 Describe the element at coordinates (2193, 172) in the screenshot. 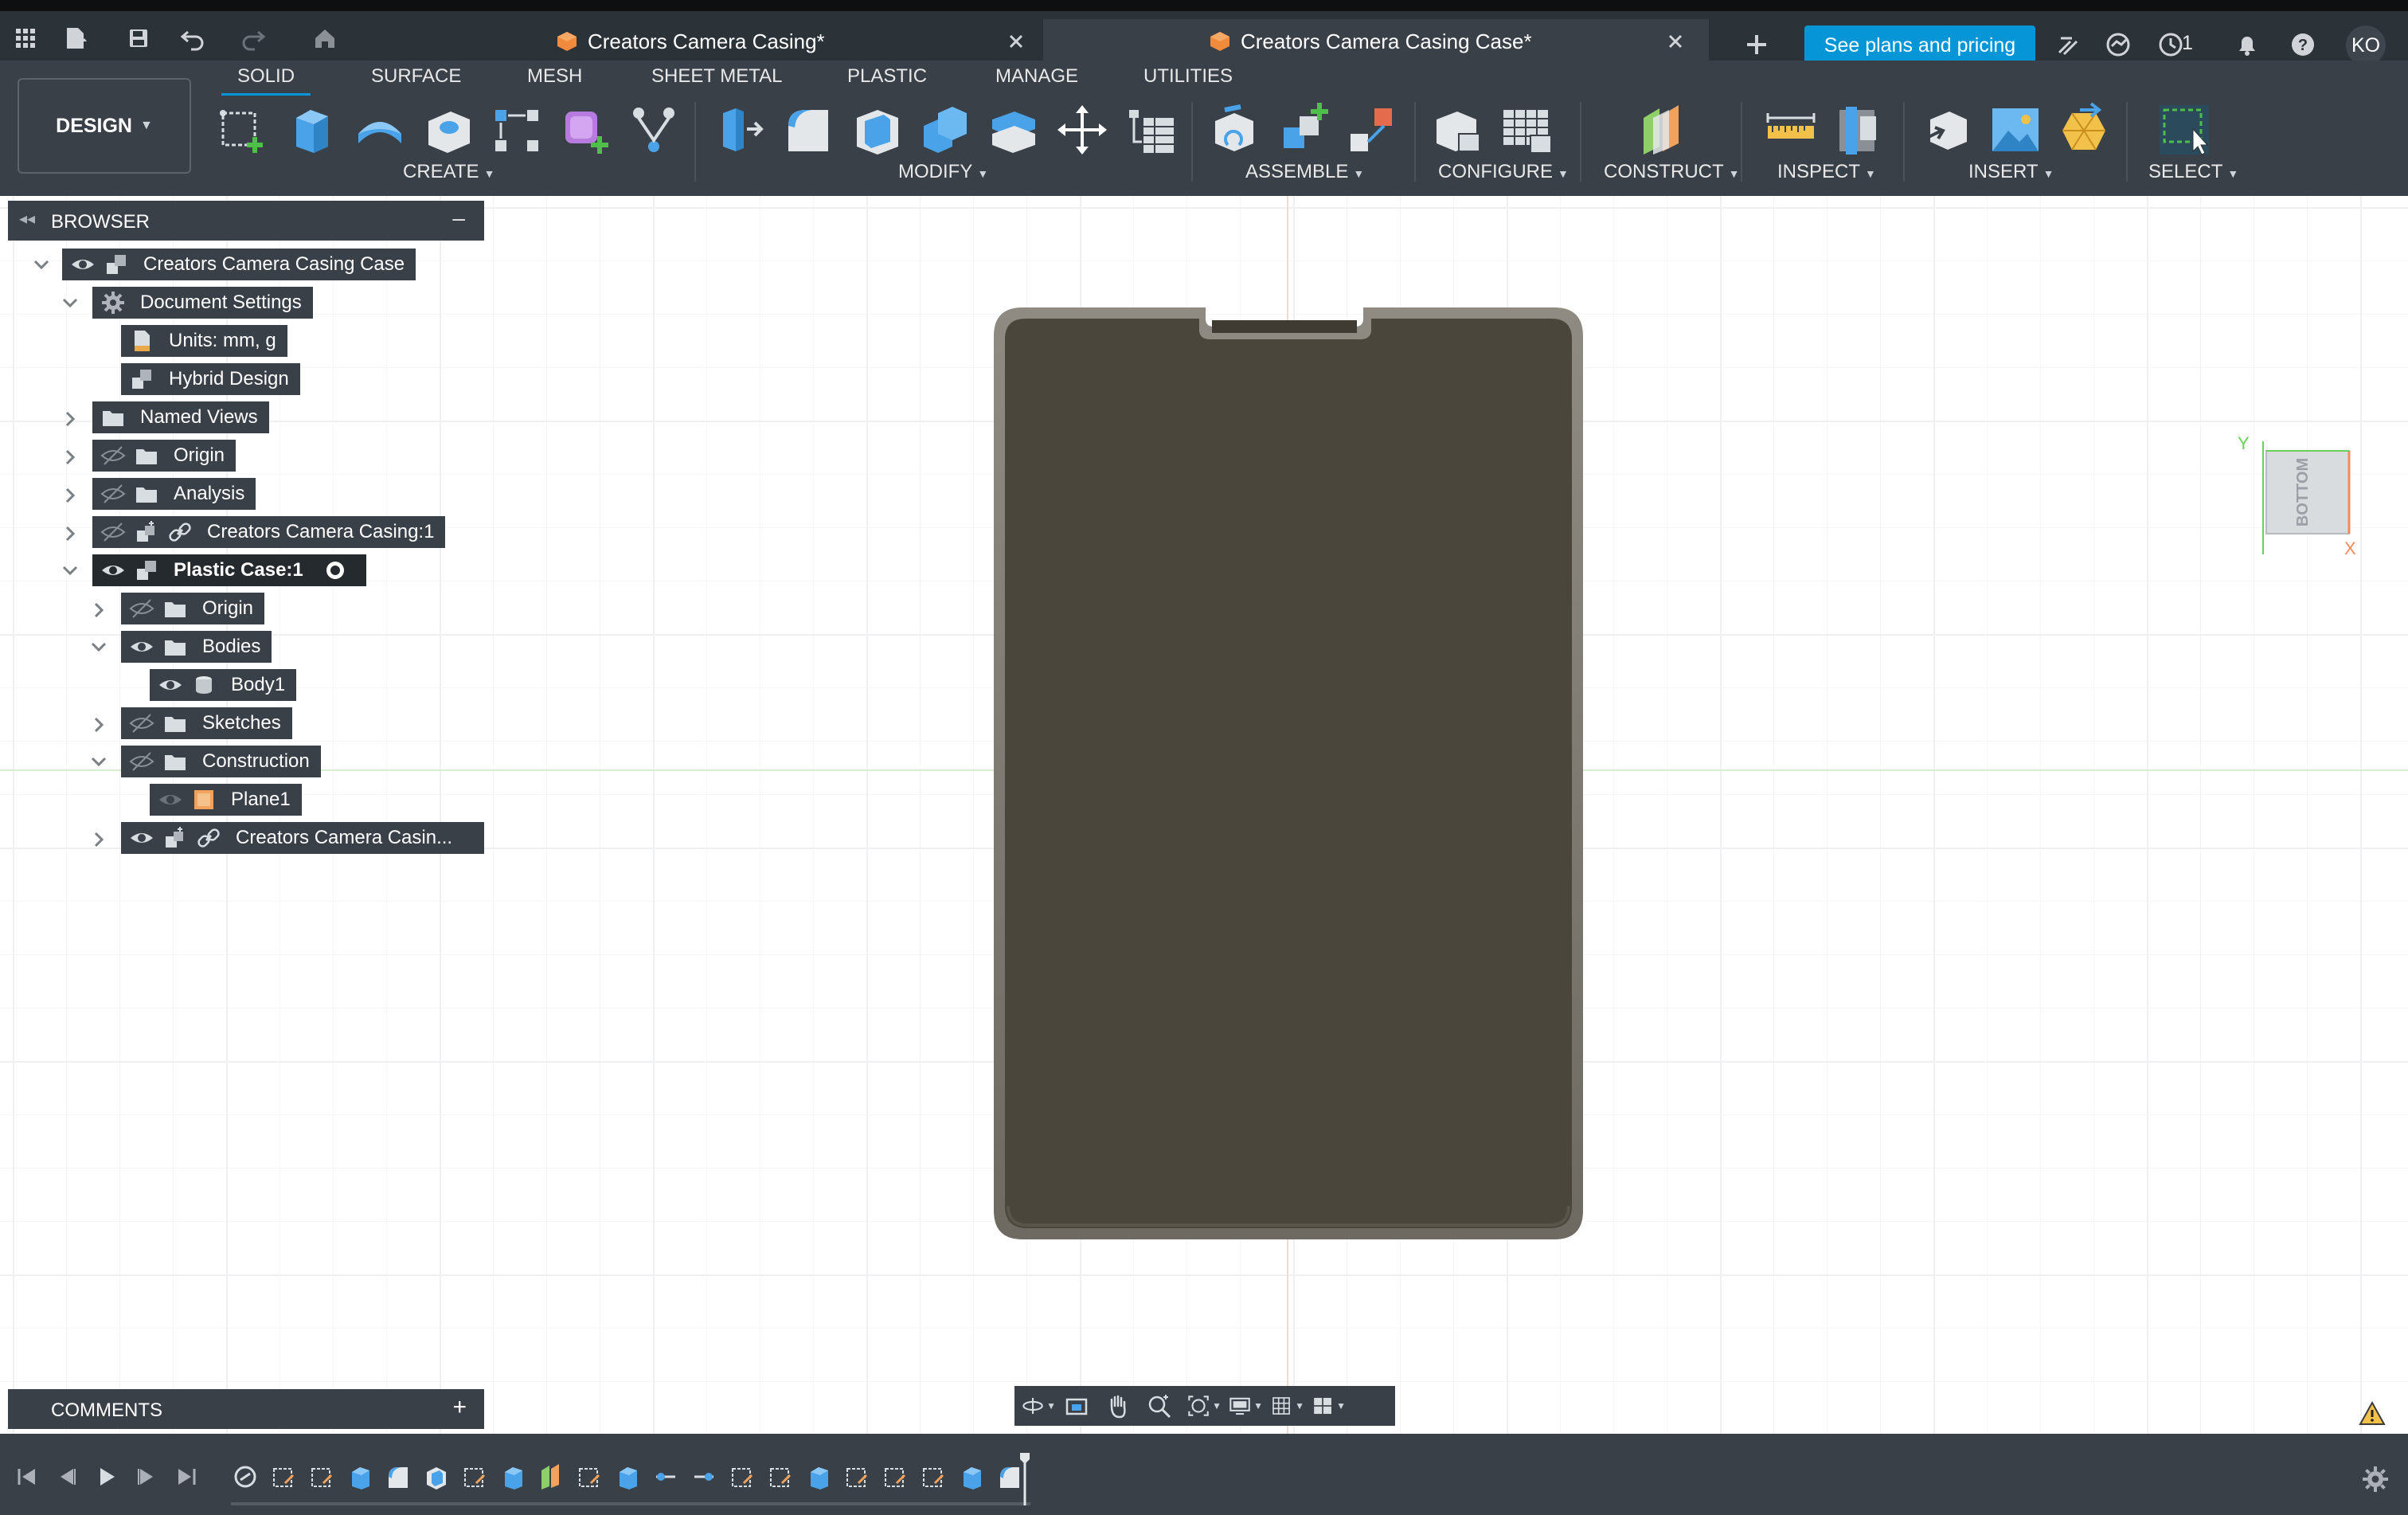

I see `select-group-label: SELECT ▼` at that location.